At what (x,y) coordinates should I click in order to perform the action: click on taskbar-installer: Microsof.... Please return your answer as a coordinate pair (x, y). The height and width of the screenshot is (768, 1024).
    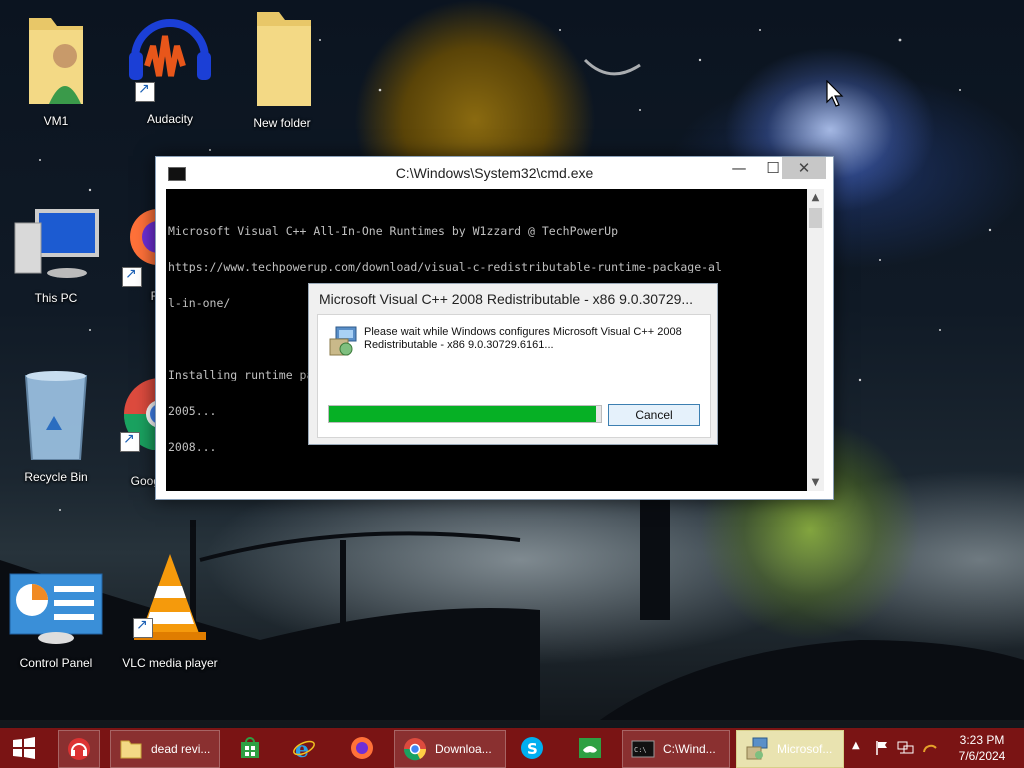
    Looking at the image, I should click on (790, 749).